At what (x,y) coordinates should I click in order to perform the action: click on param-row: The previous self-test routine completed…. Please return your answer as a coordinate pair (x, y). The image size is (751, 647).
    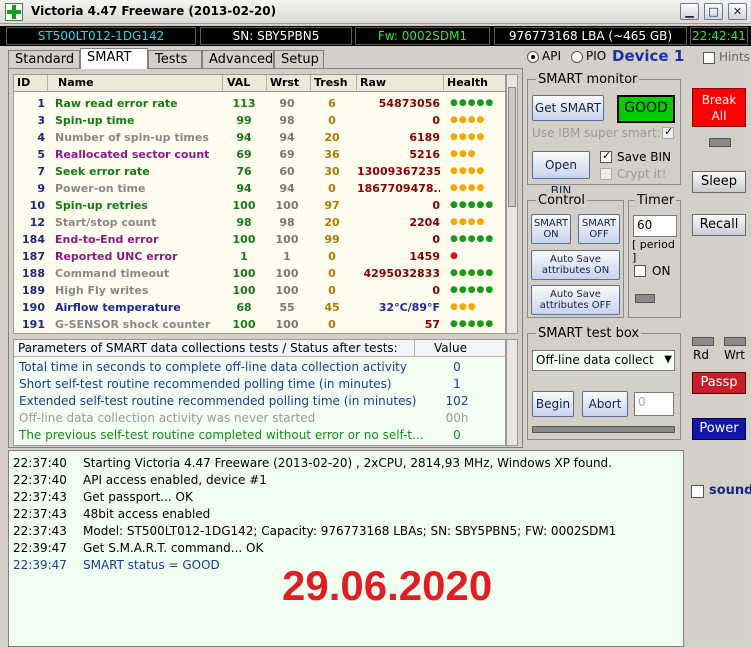
    Looking at the image, I should click on (259, 435).